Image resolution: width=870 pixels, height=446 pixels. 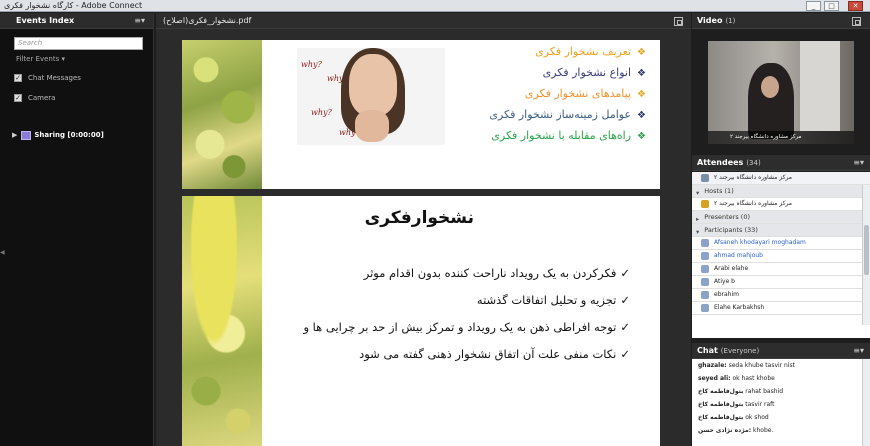 I want to click on close-button: ✕, so click(x=855, y=6).